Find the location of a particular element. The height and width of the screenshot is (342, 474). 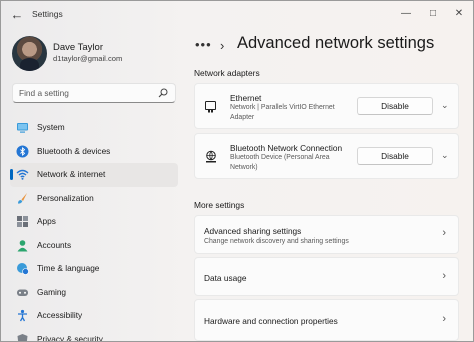

adapter-name: Ethernet is located at coordinates (246, 98).